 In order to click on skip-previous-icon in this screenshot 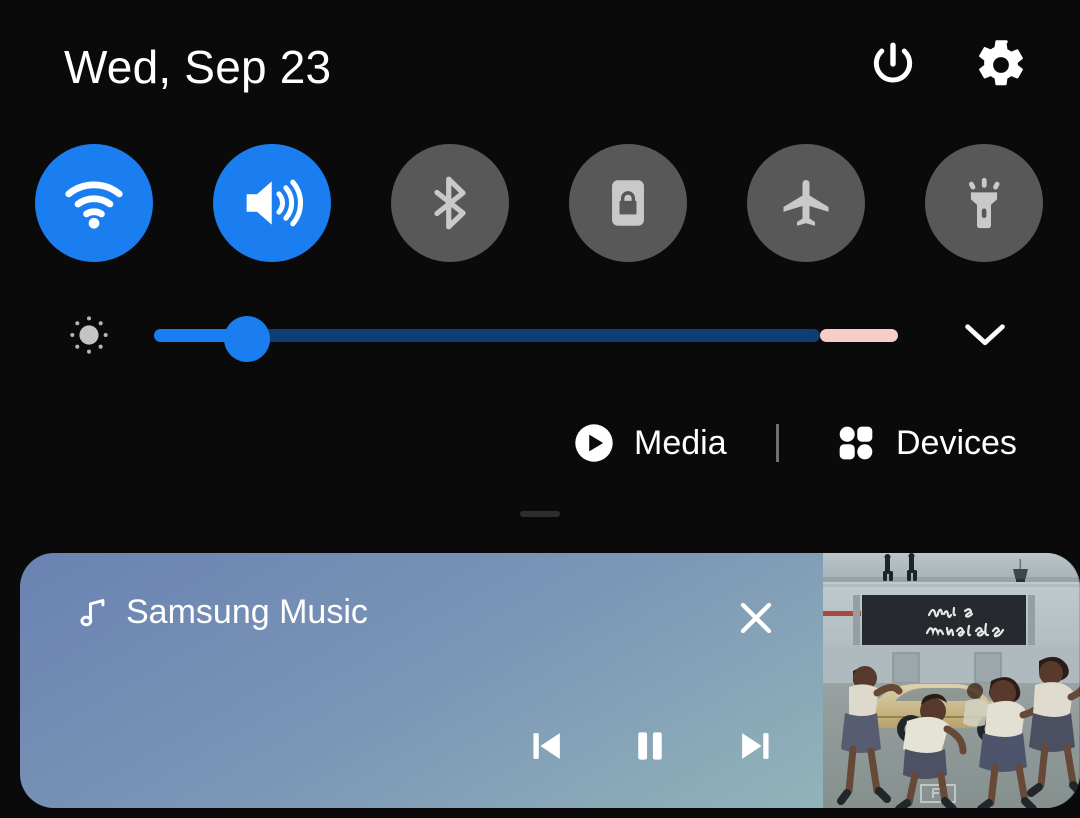, I will do `click(546, 746)`.